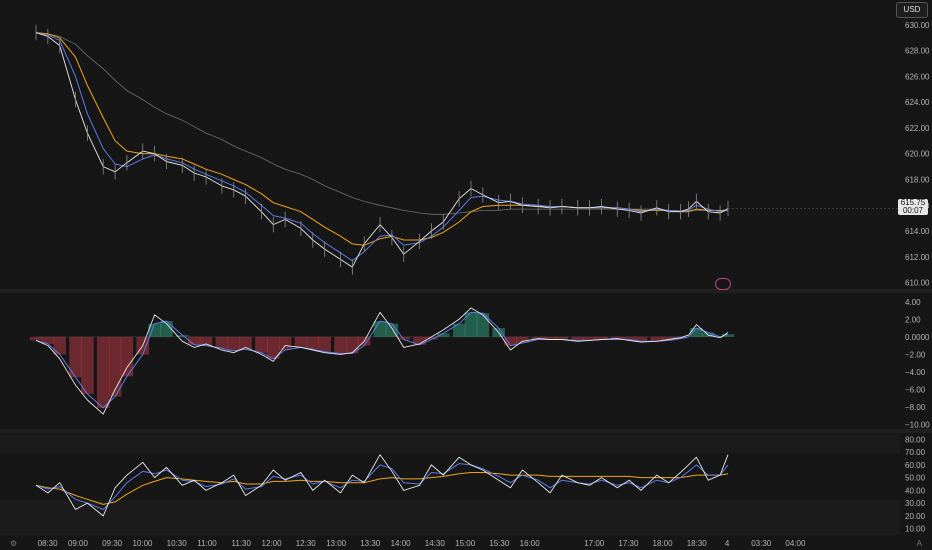 The width and height of the screenshot is (932, 550). Describe the element at coordinates (177, 543) in the screenshot. I see `time-axis-tick: 10:30` at that location.